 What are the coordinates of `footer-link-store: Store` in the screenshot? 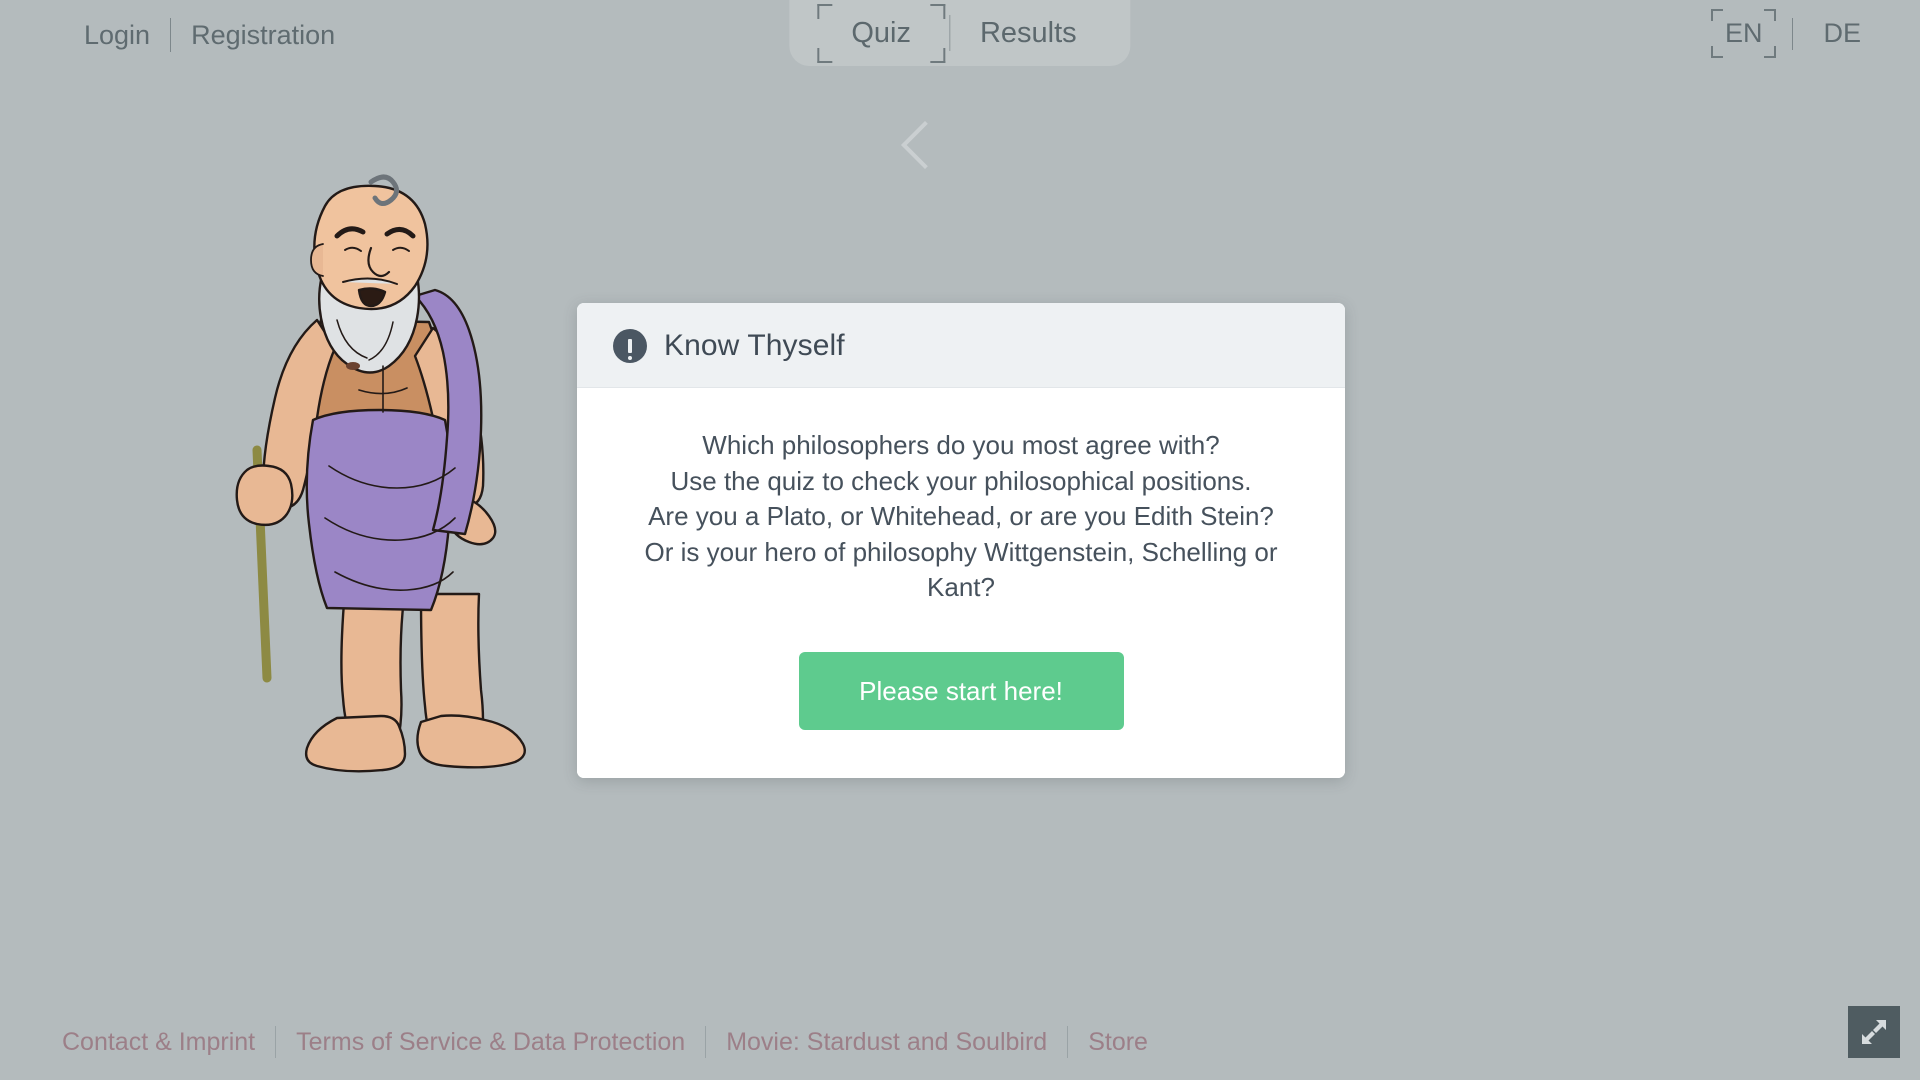 It's located at (1118, 1042).